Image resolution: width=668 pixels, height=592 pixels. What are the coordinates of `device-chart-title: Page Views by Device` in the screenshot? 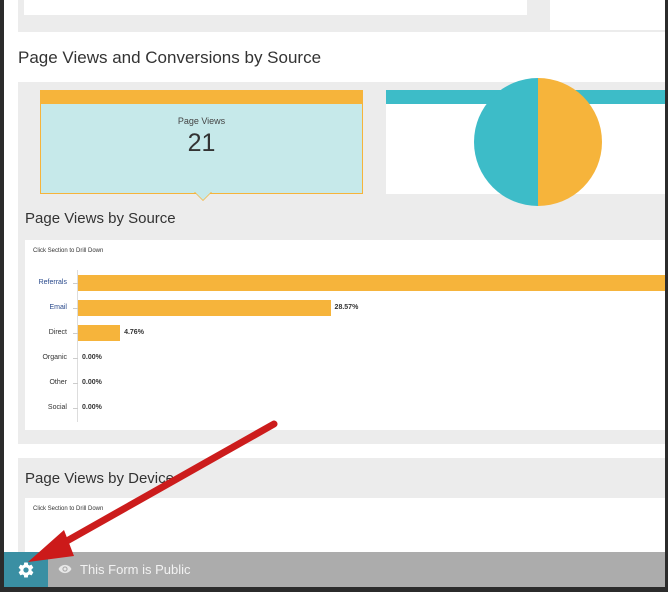 It's located at (99, 478).